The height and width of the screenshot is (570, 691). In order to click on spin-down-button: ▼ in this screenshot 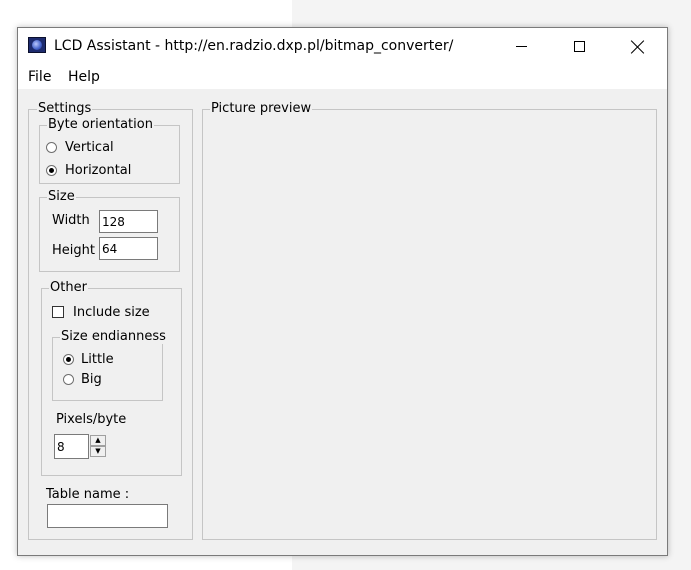, I will do `click(98, 451)`.